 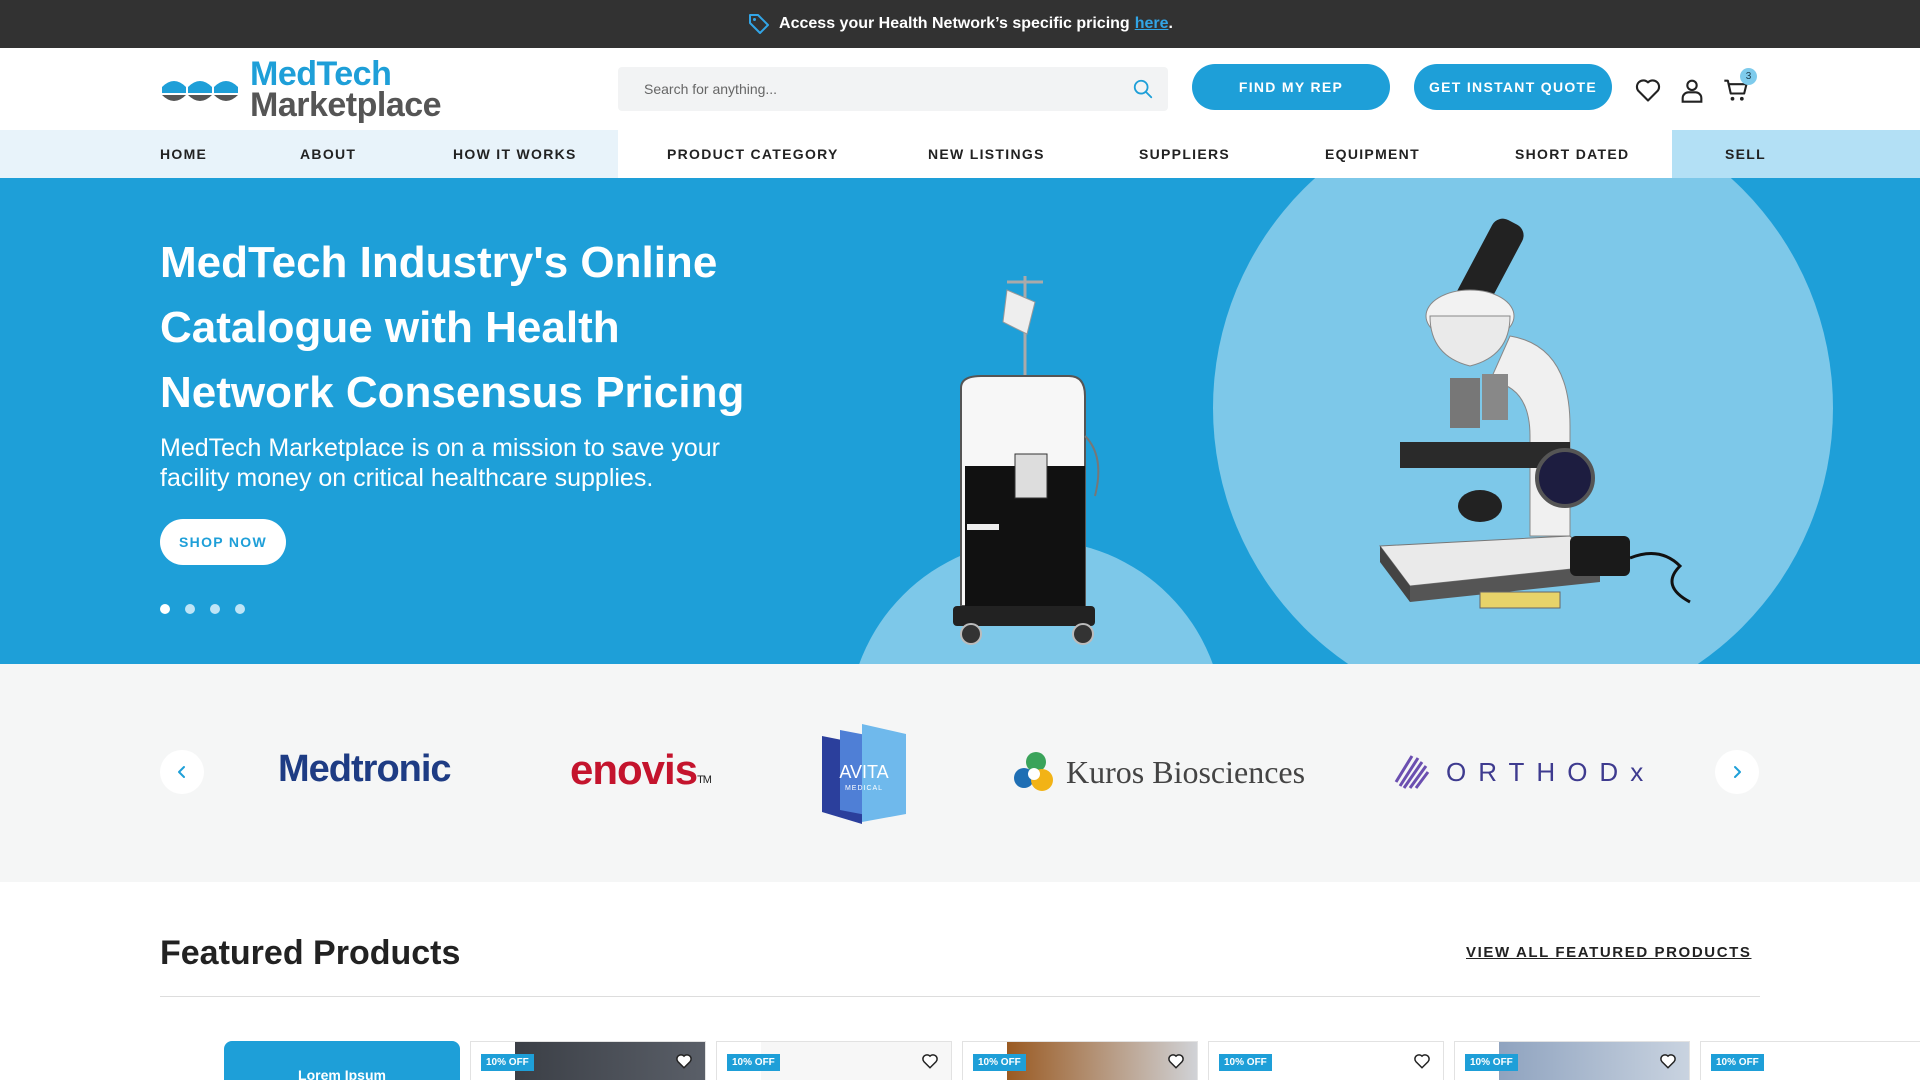 I want to click on promo-trailing: ., so click(x=1170, y=23).